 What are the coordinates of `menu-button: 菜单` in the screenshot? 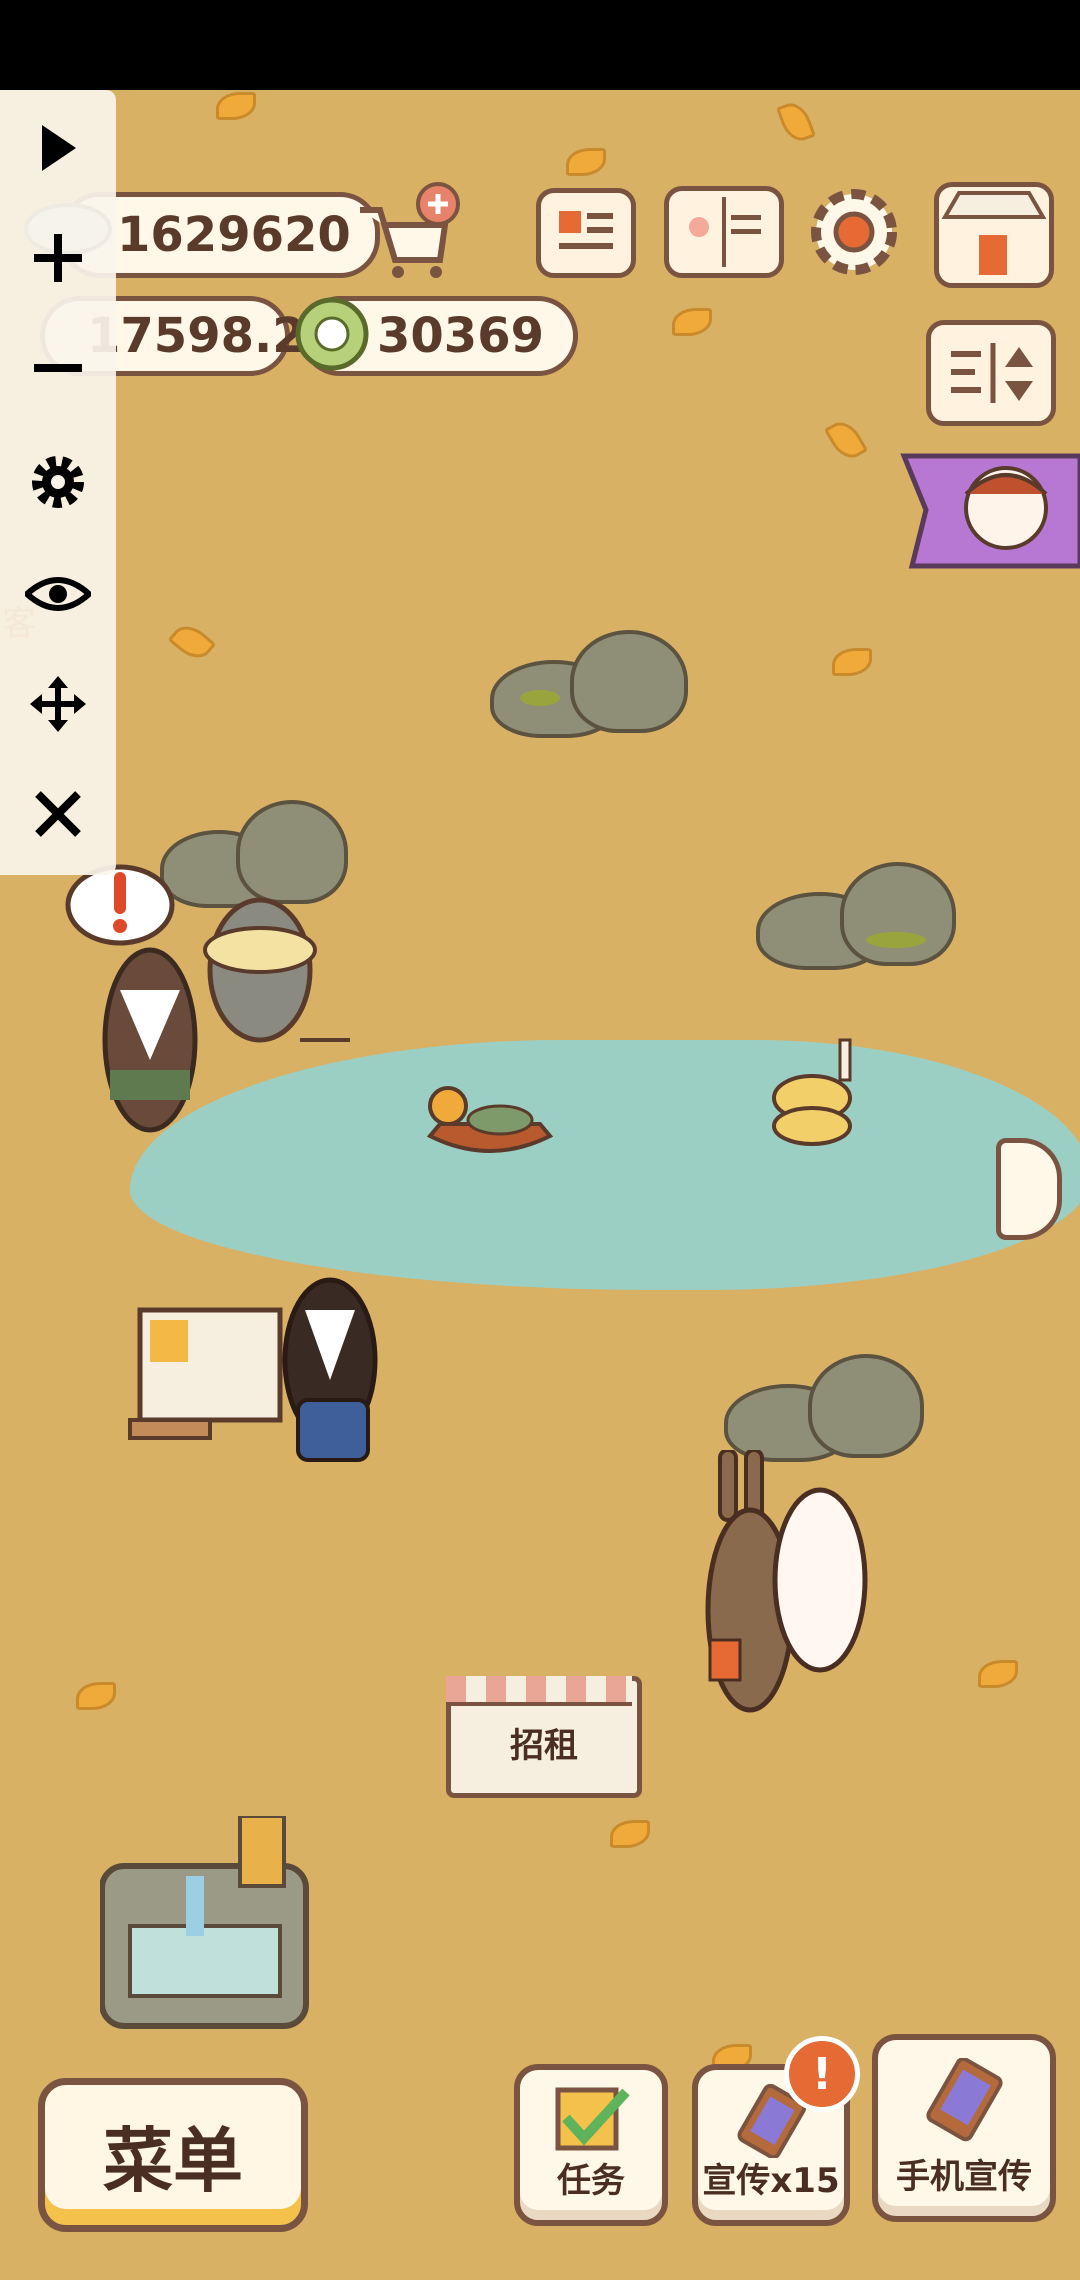 It's located at (173, 2155).